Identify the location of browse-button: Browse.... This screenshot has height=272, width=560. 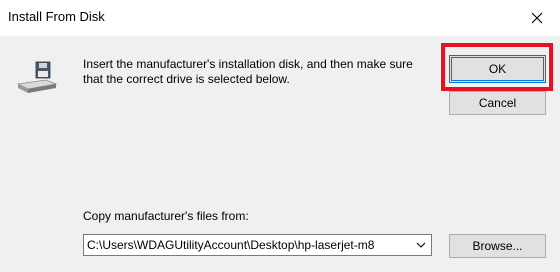
(497, 246).